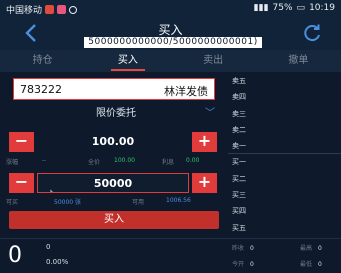 This screenshot has width=341, height=273. I want to click on stock-input: 783222 林洋发债, so click(114, 89).